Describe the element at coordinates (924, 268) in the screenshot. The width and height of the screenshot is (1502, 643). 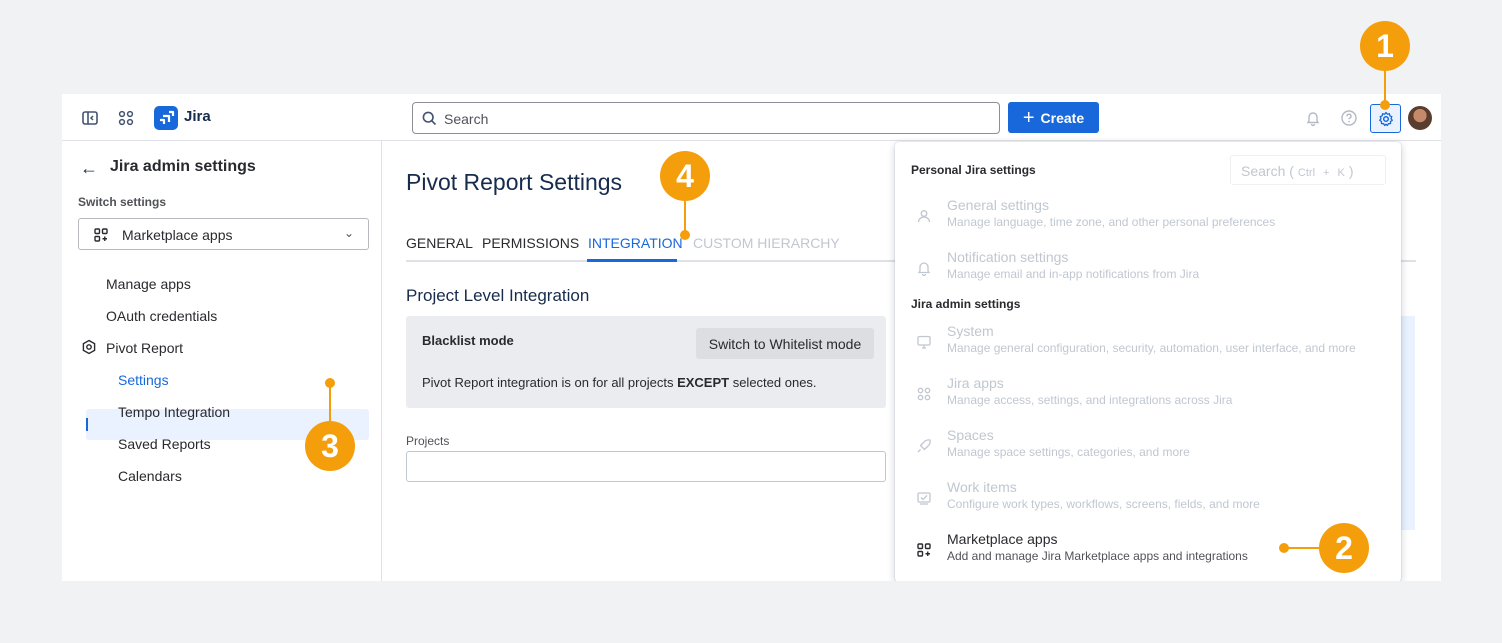
I see `bell-icon` at that location.